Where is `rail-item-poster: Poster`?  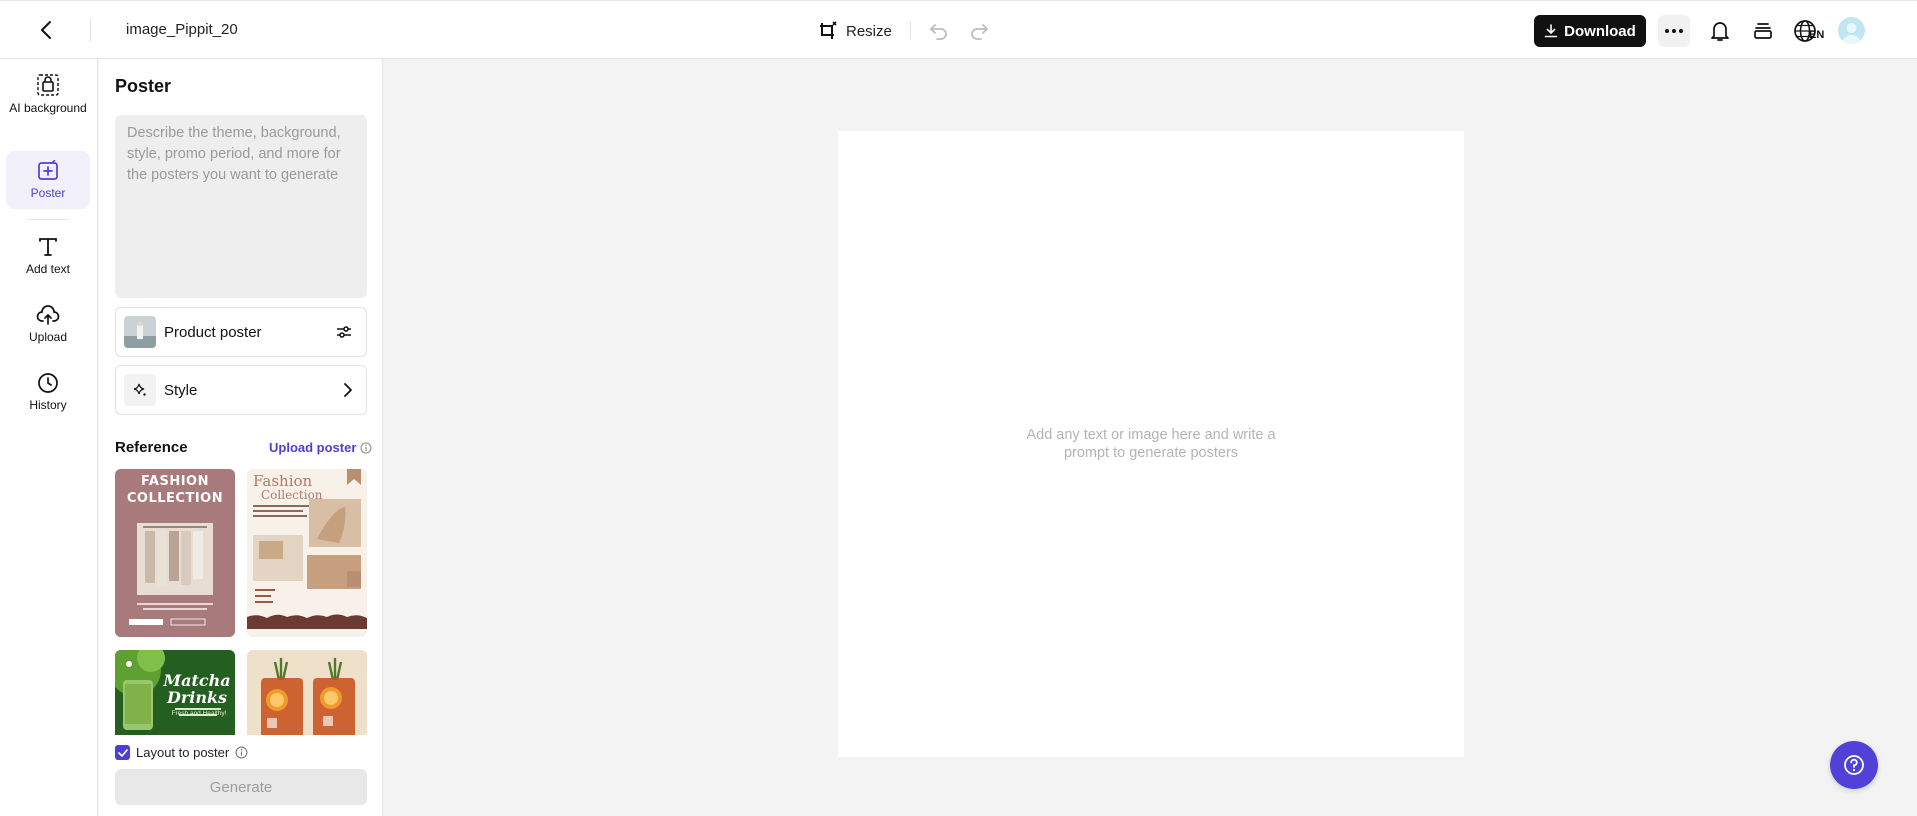 rail-item-poster: Poster is located at coordinates (48, 180).